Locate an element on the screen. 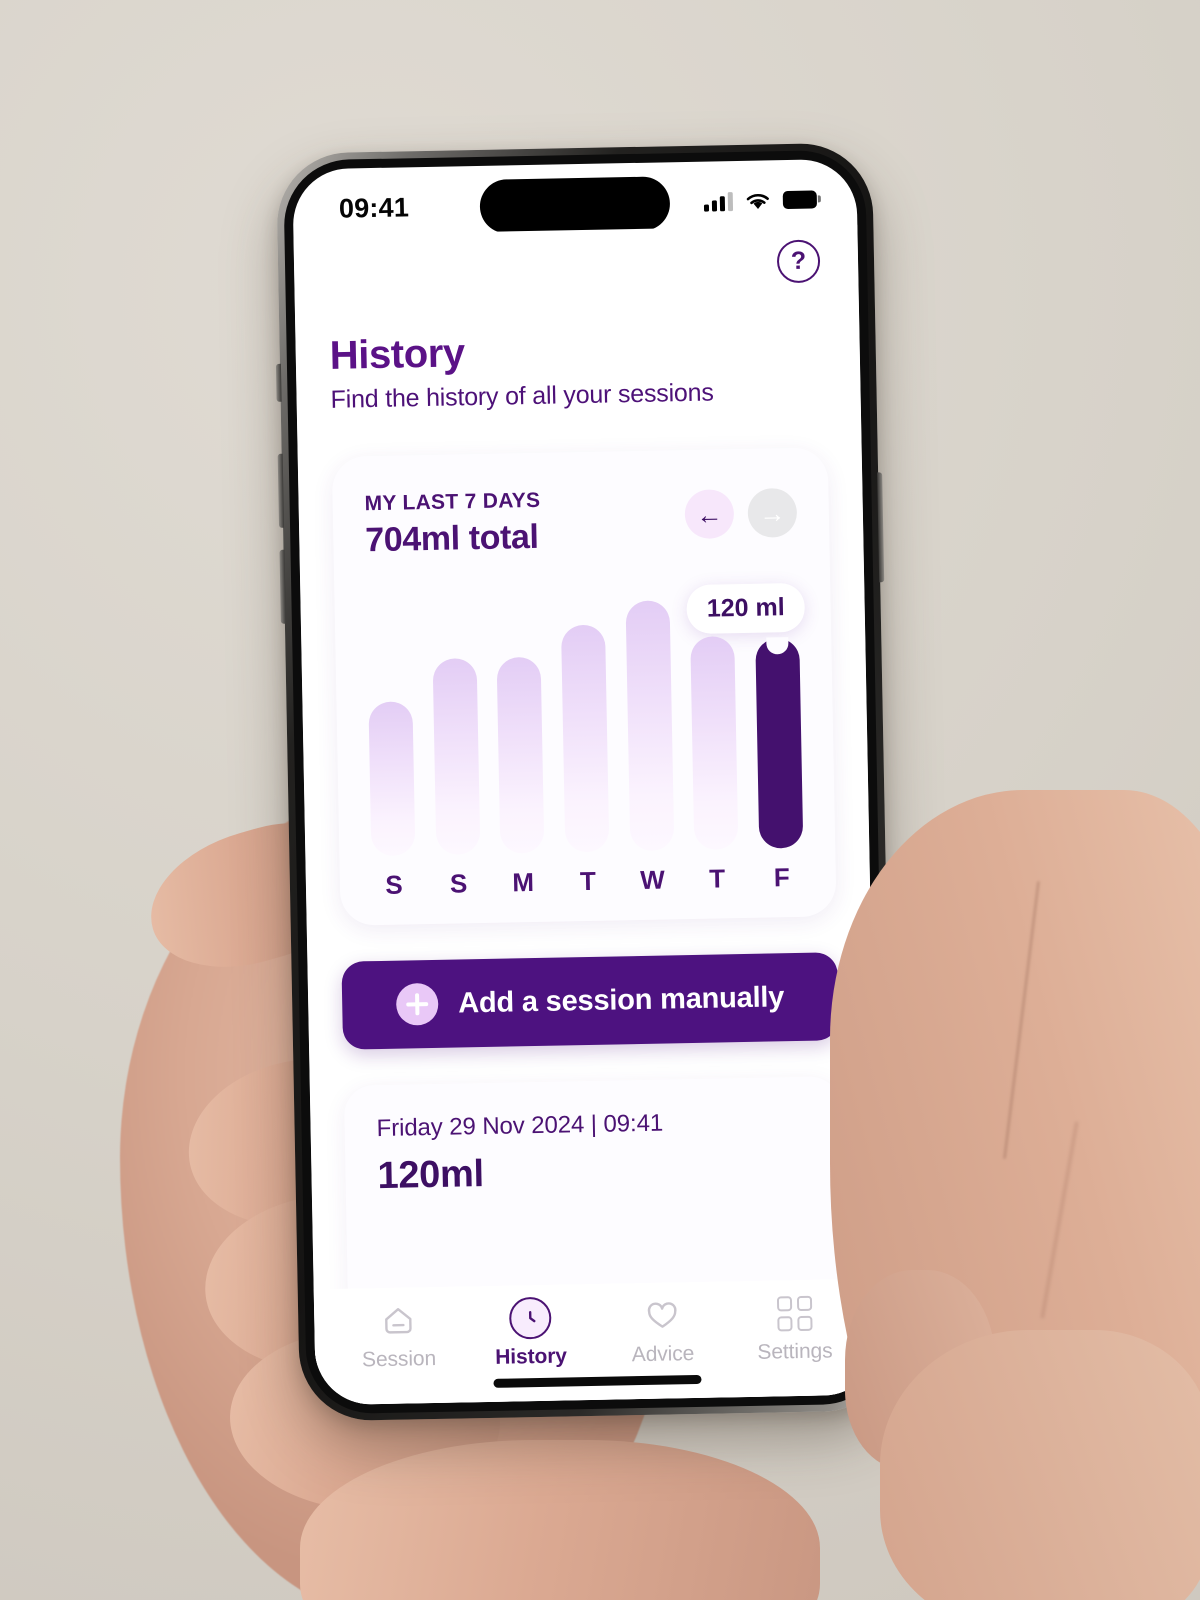 This screenshot has height=1600, width=1200. chart-header: MY LAST 7 DAYS 704ml total ← → is located at coordinates (581, 522).